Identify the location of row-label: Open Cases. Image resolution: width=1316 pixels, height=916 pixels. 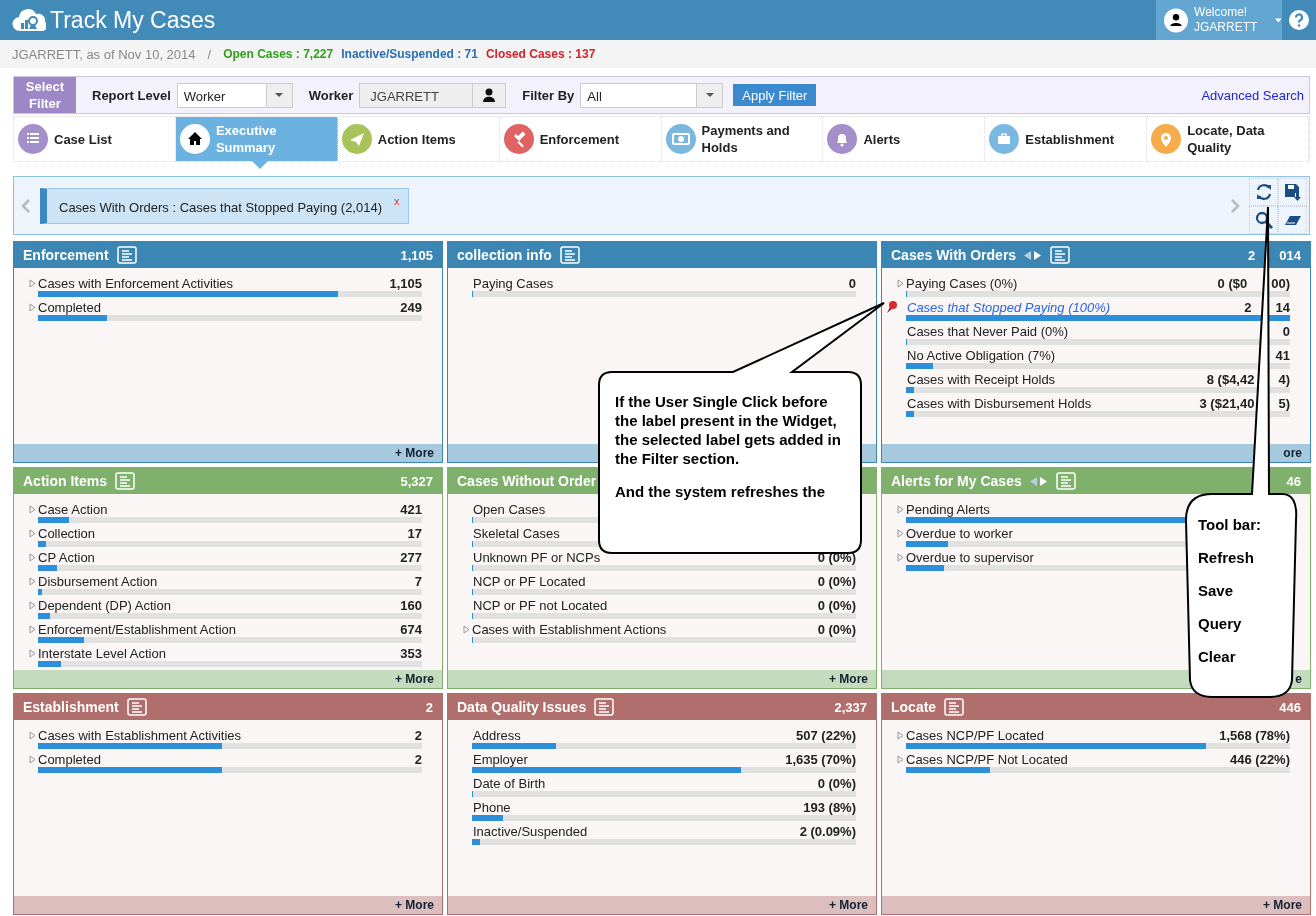
(504, 509).